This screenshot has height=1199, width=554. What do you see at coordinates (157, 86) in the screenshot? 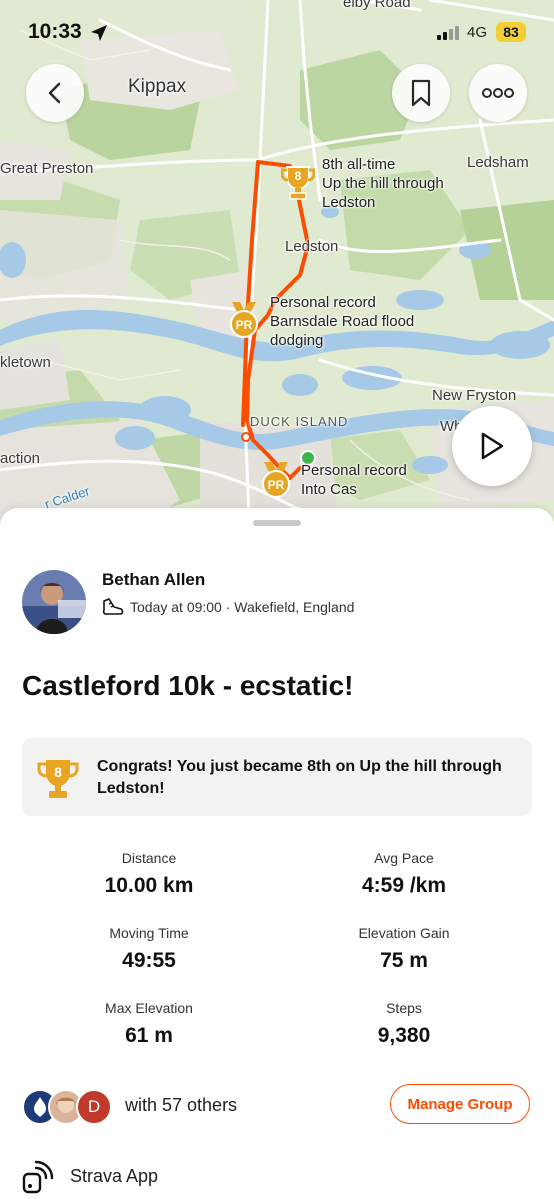
I see `map-label-kippax: Kippax` at bounding box center [157, 86].